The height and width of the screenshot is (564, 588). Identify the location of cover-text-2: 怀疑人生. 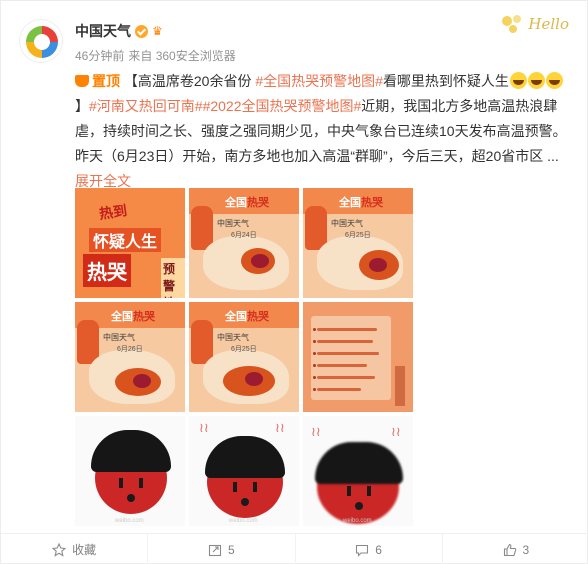
(125, 240).